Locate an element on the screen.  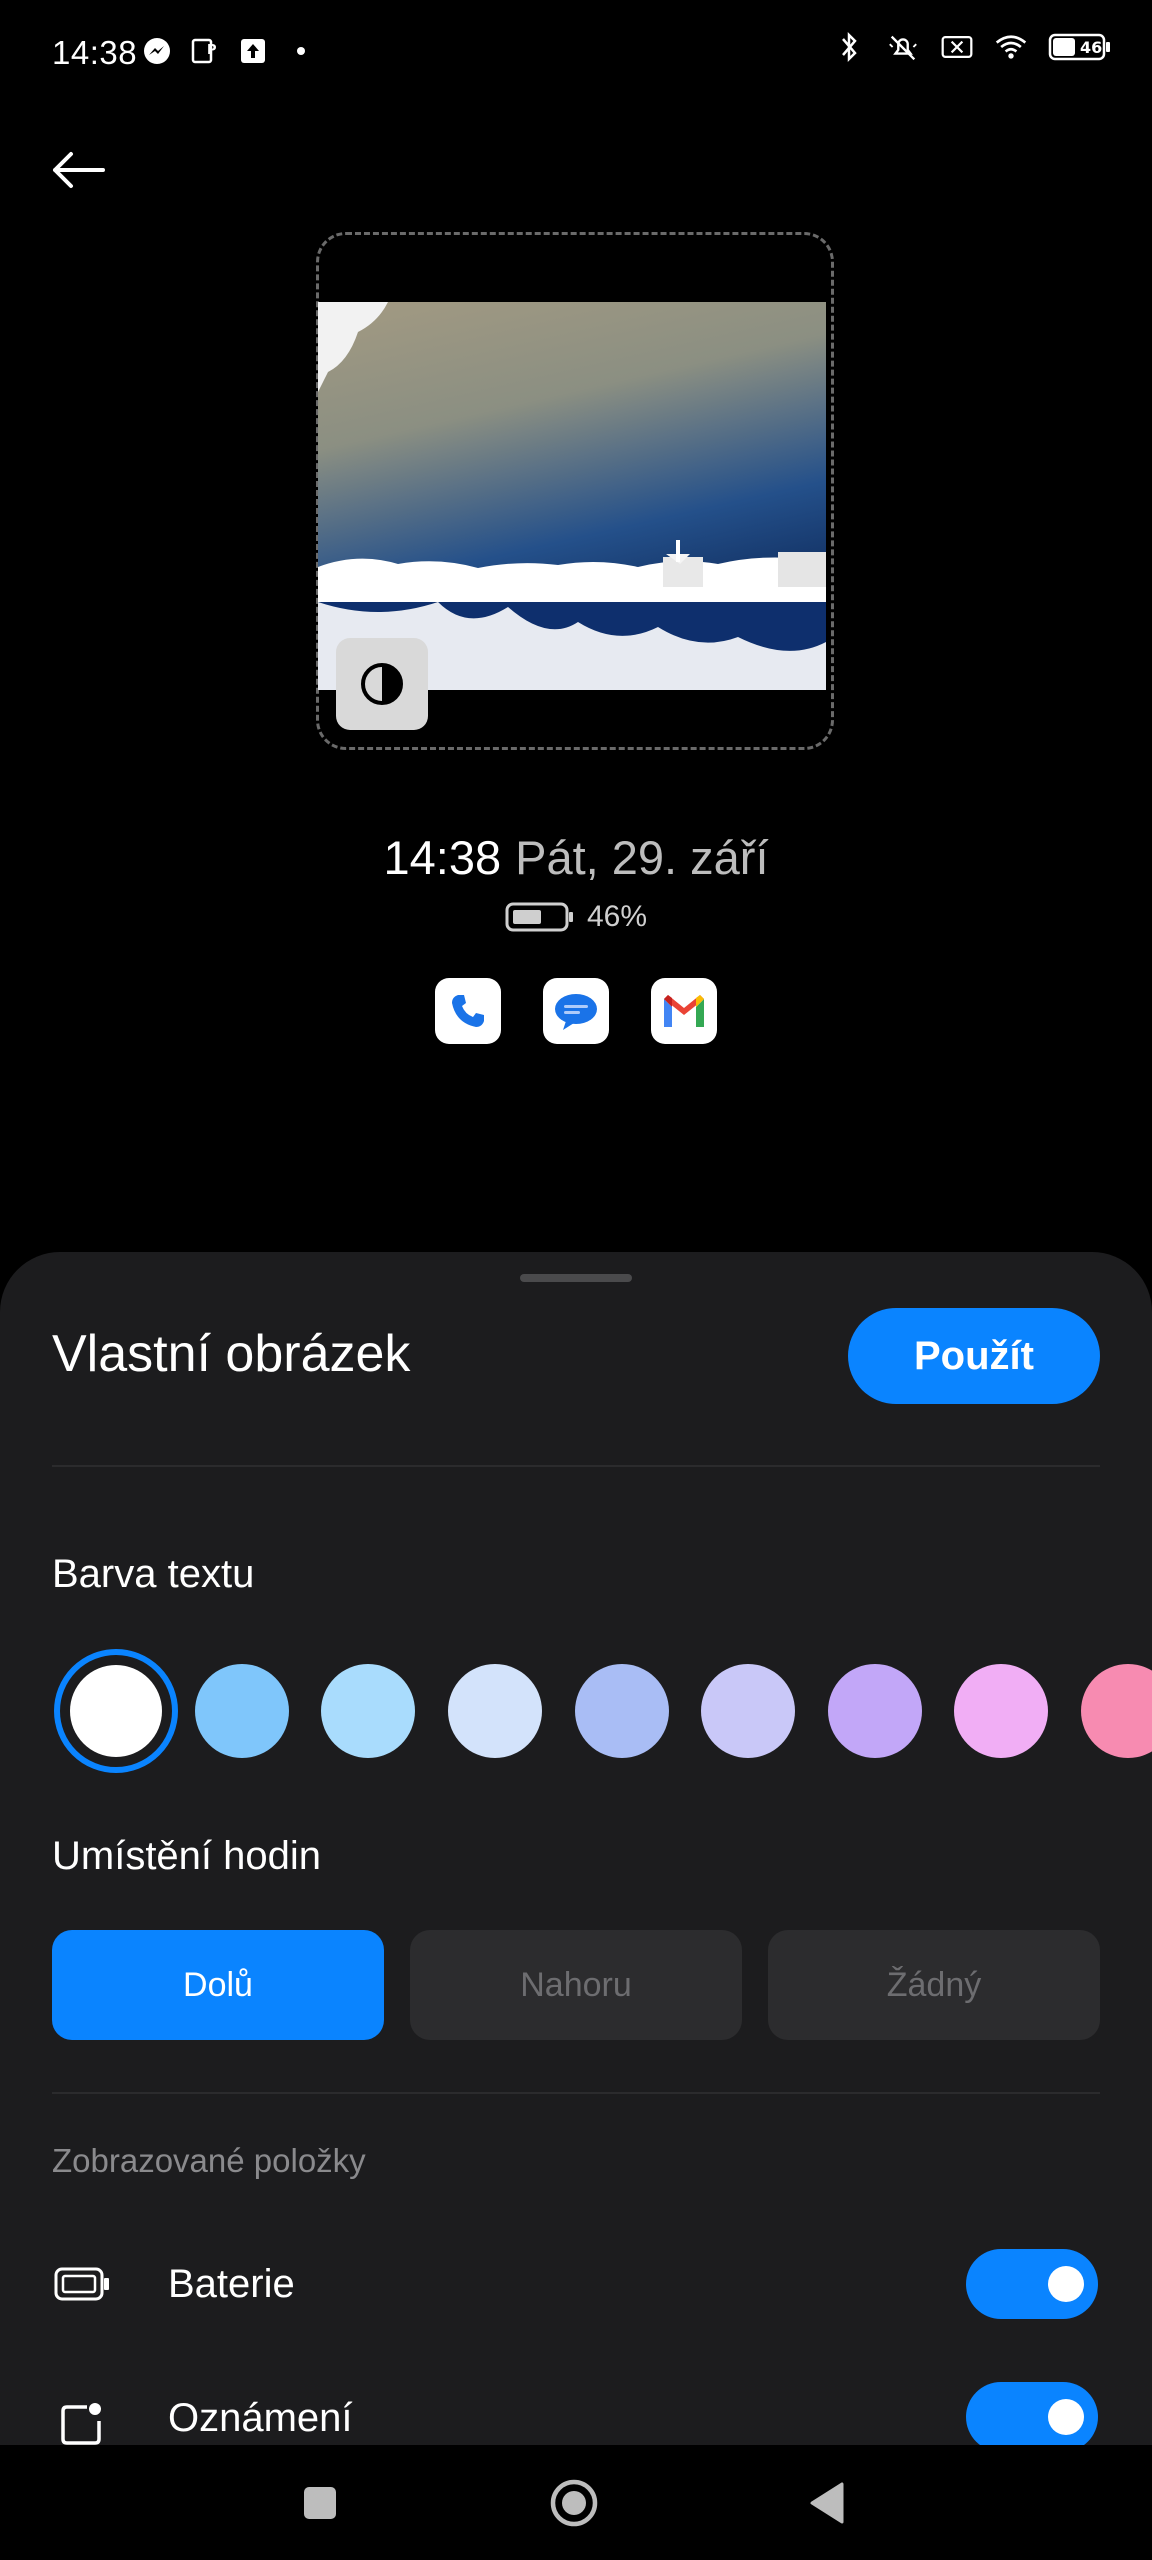
home-button is located at coordinates (574, 2503).